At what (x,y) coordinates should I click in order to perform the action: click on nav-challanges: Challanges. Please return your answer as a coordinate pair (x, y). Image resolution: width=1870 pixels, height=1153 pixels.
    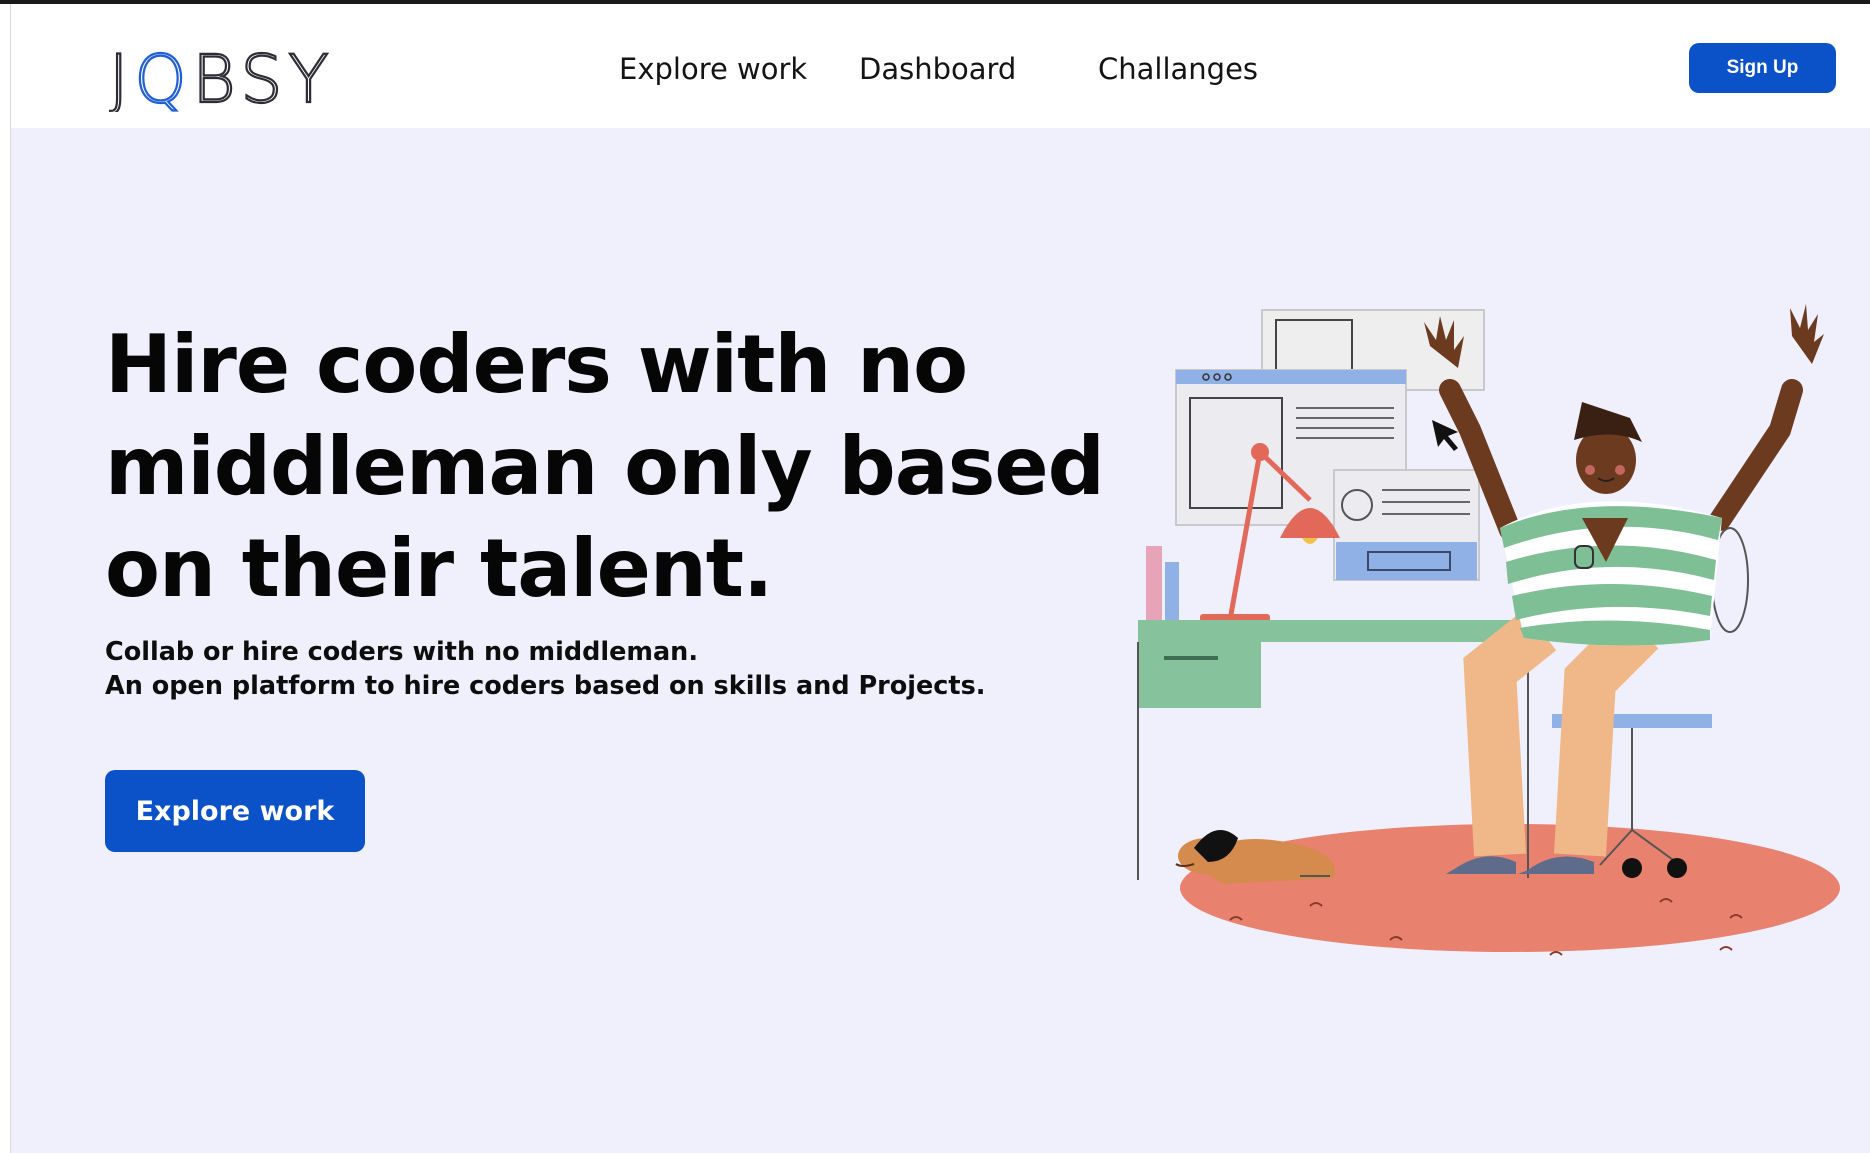
    Looking at the image, I should click on (1178, 69).